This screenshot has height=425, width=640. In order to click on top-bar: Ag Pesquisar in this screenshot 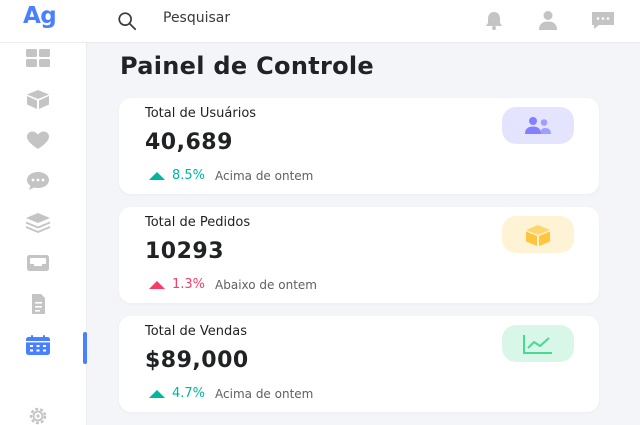, I will do `click(320, 21)`.